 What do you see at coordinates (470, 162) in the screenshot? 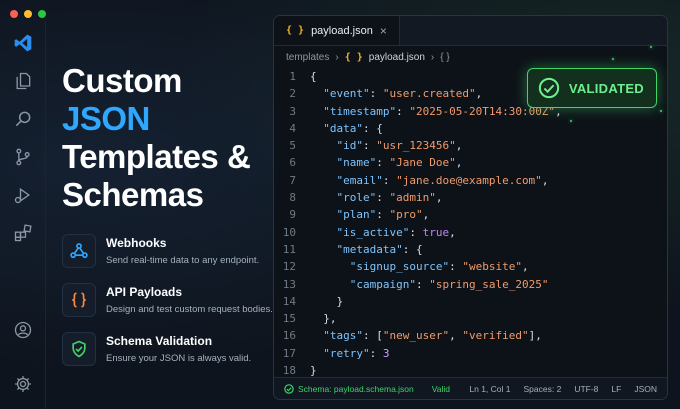
I see `code-line: 6 "name": "Jane Doe",` at bounding box center [470, 162].